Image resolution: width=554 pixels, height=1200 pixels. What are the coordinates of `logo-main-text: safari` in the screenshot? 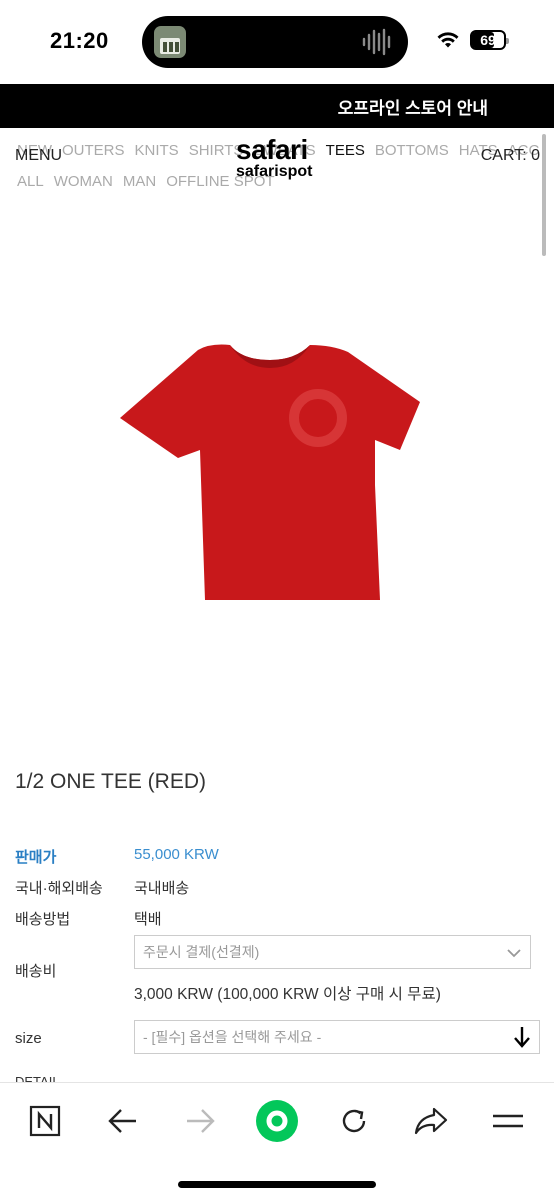 It's located at (272, 149).